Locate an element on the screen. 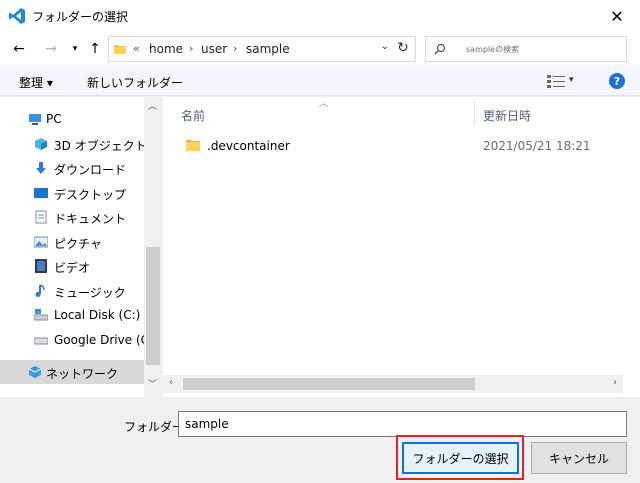 This screenshot has height=483, width=640. arrow-right-icon: → is located at coordinates (51, 49).